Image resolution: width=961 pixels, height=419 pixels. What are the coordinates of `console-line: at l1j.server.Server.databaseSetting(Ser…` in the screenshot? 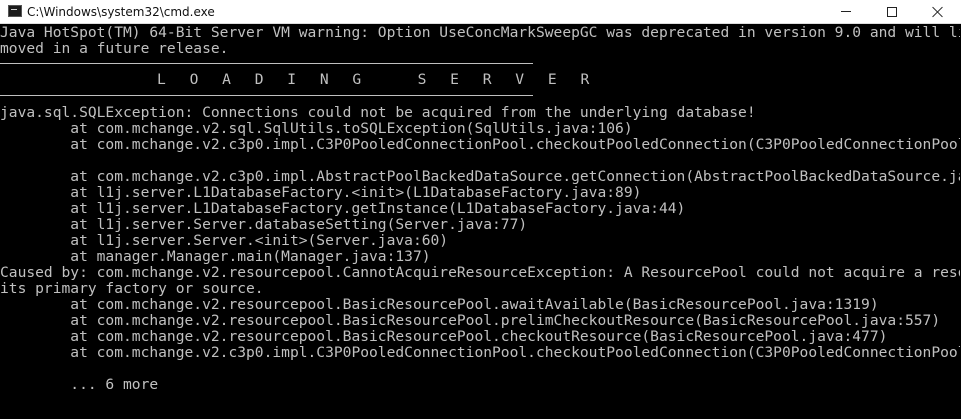 It's located at (264, 224).